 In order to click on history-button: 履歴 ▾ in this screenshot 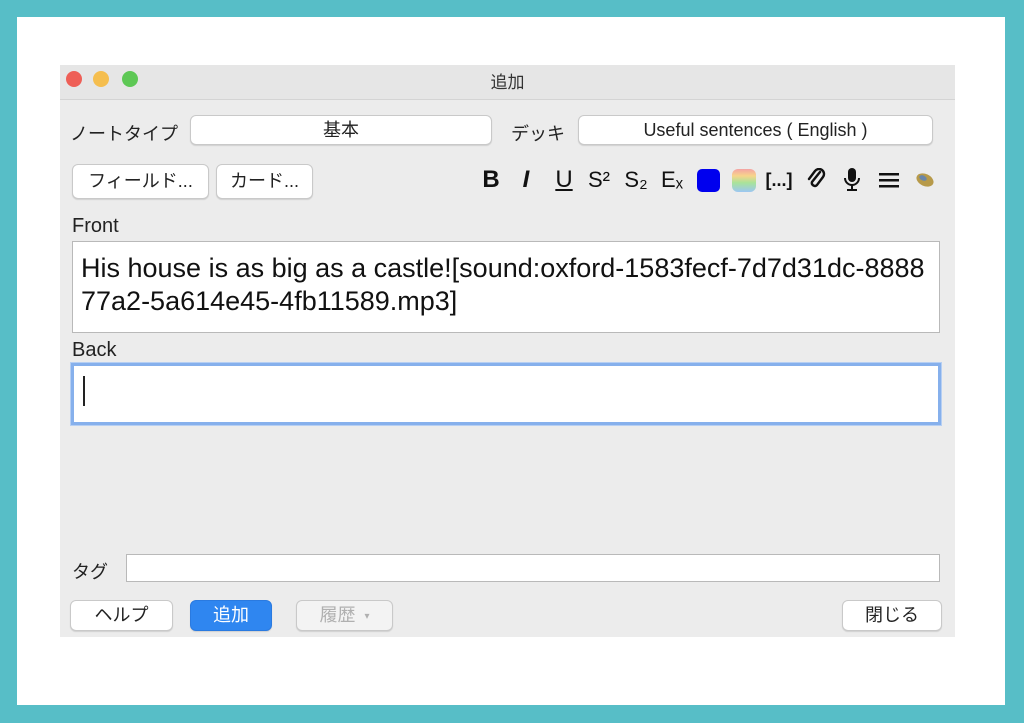, I will do `click(344, 615)`.